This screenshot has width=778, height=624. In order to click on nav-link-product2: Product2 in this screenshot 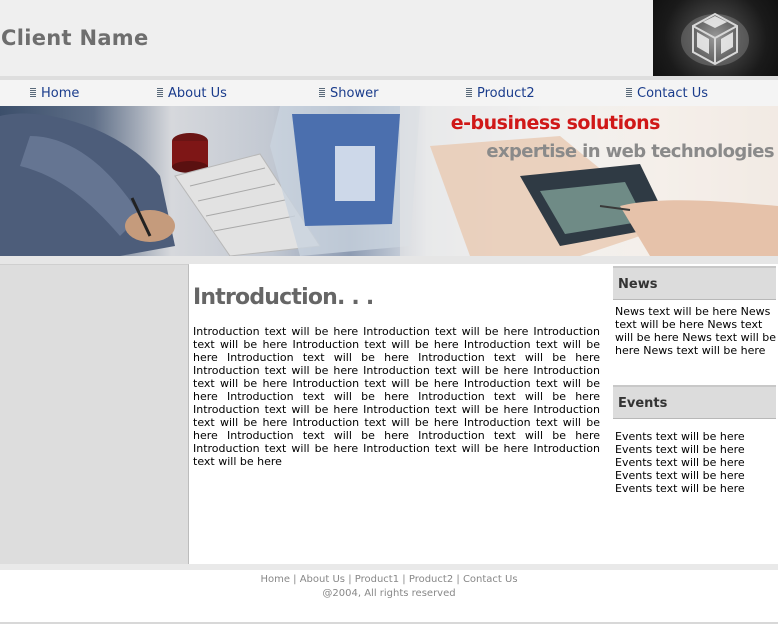, I will do `click(500, 93)`.